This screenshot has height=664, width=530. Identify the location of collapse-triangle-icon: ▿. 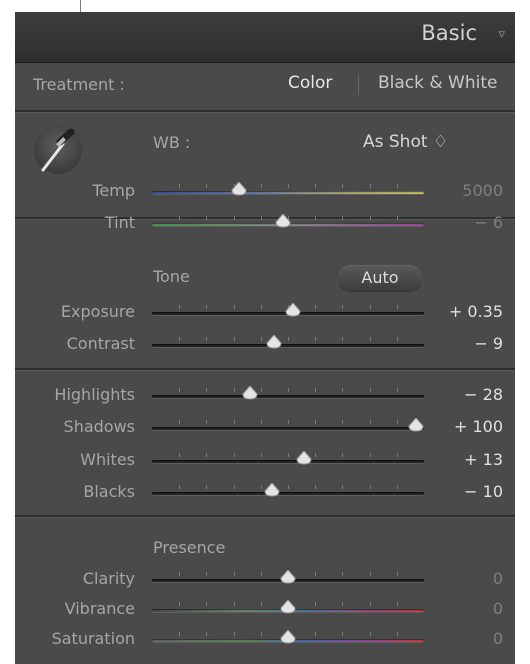
(501, 34).